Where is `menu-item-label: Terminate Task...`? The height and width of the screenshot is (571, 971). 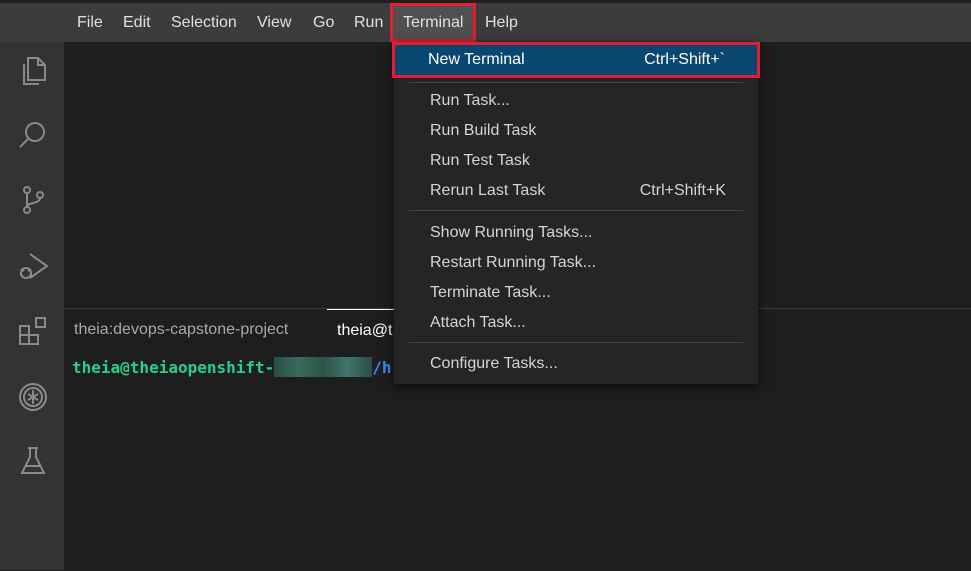 menu-item-label: Terminate Task... is located at coordinates (490, 292).